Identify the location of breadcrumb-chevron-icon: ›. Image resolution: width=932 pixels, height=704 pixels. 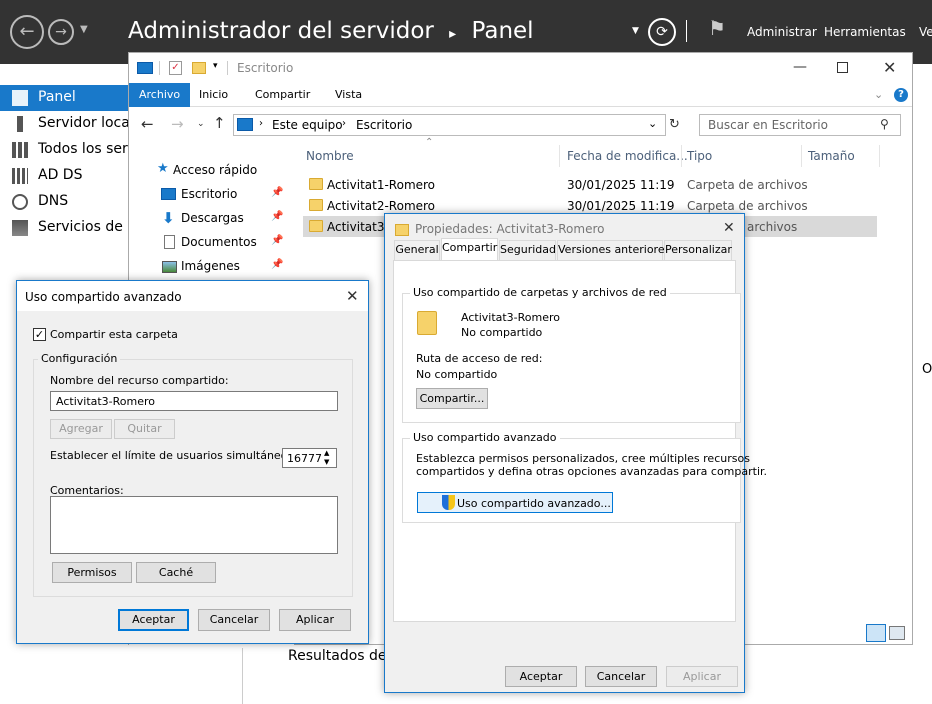
(344, 123).